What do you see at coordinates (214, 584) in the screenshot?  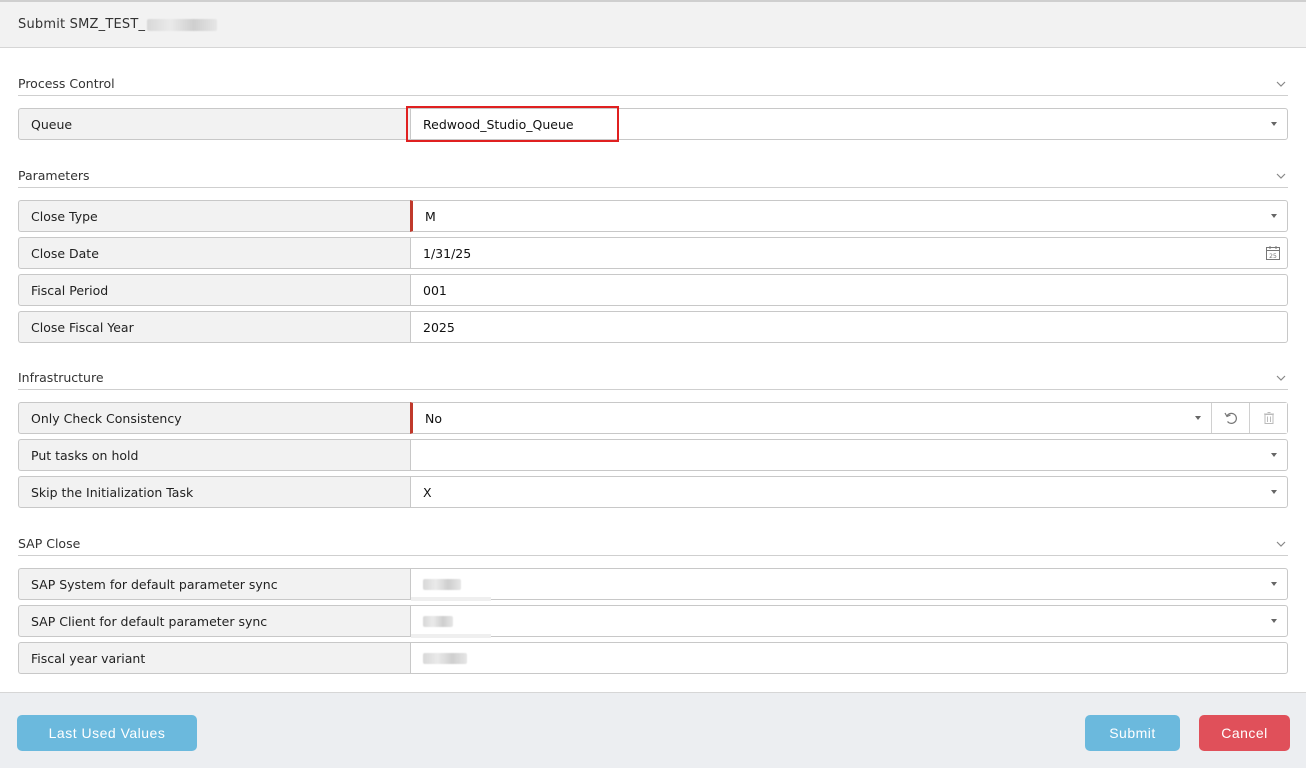 I see `field-label: SAP System for default parameter sync` at bounding box center [214, 584].